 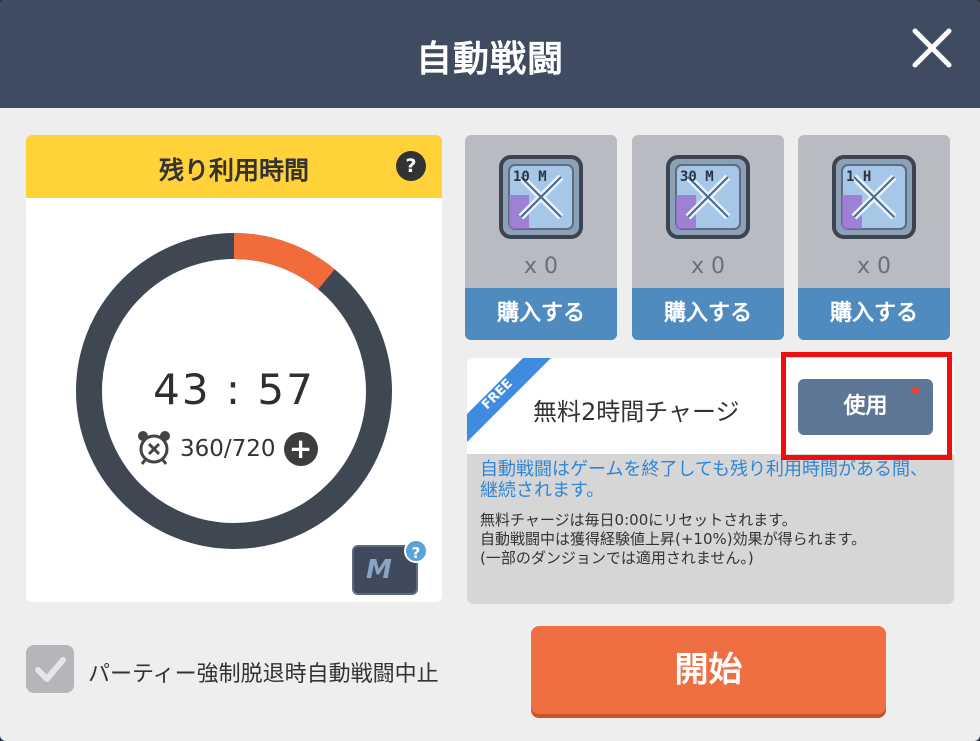 I want to click on start-button: 開始, so click(x=708, y=670).